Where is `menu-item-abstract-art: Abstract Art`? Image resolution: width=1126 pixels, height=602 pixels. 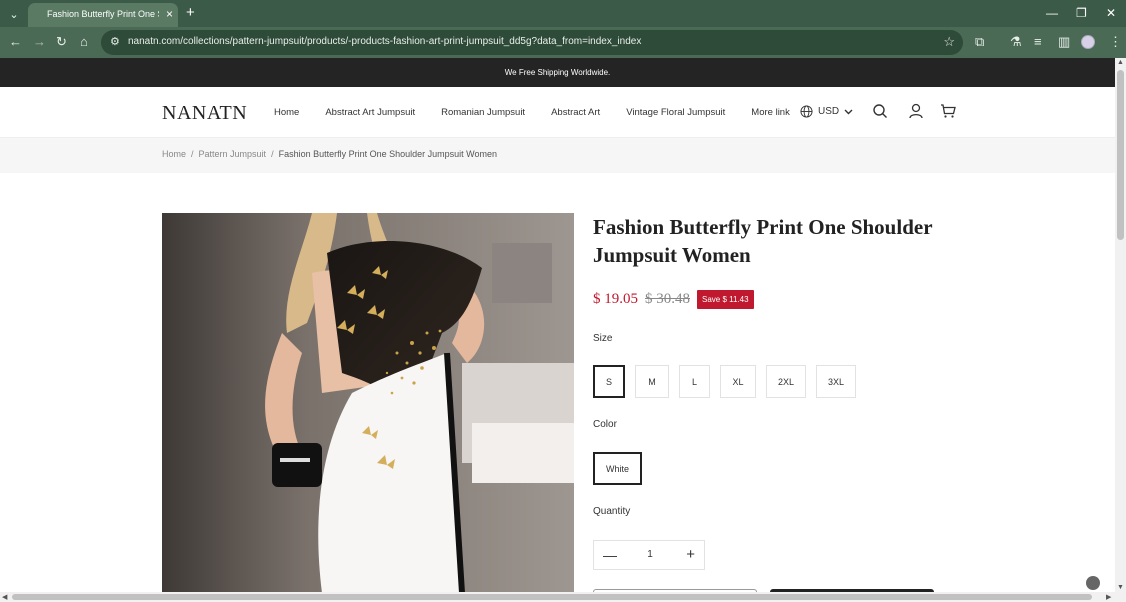
menu-item-abstract-art: Abstract Art is located at coordinates (575, 112).